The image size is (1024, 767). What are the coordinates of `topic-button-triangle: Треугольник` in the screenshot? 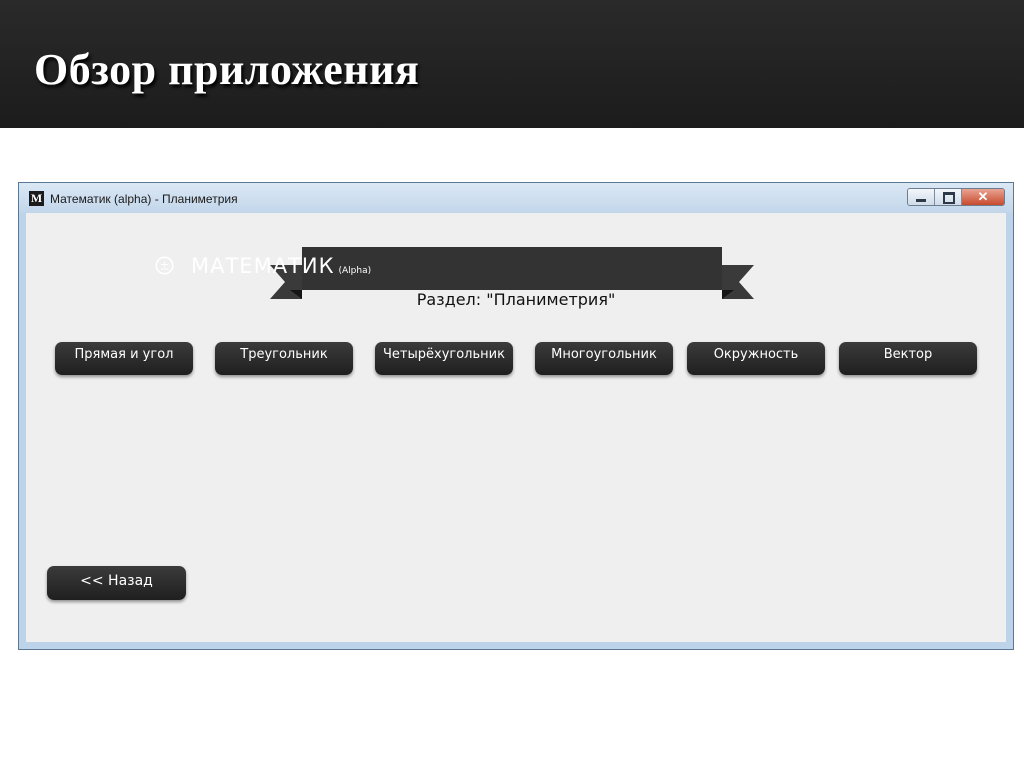 It's located at (284, 358).